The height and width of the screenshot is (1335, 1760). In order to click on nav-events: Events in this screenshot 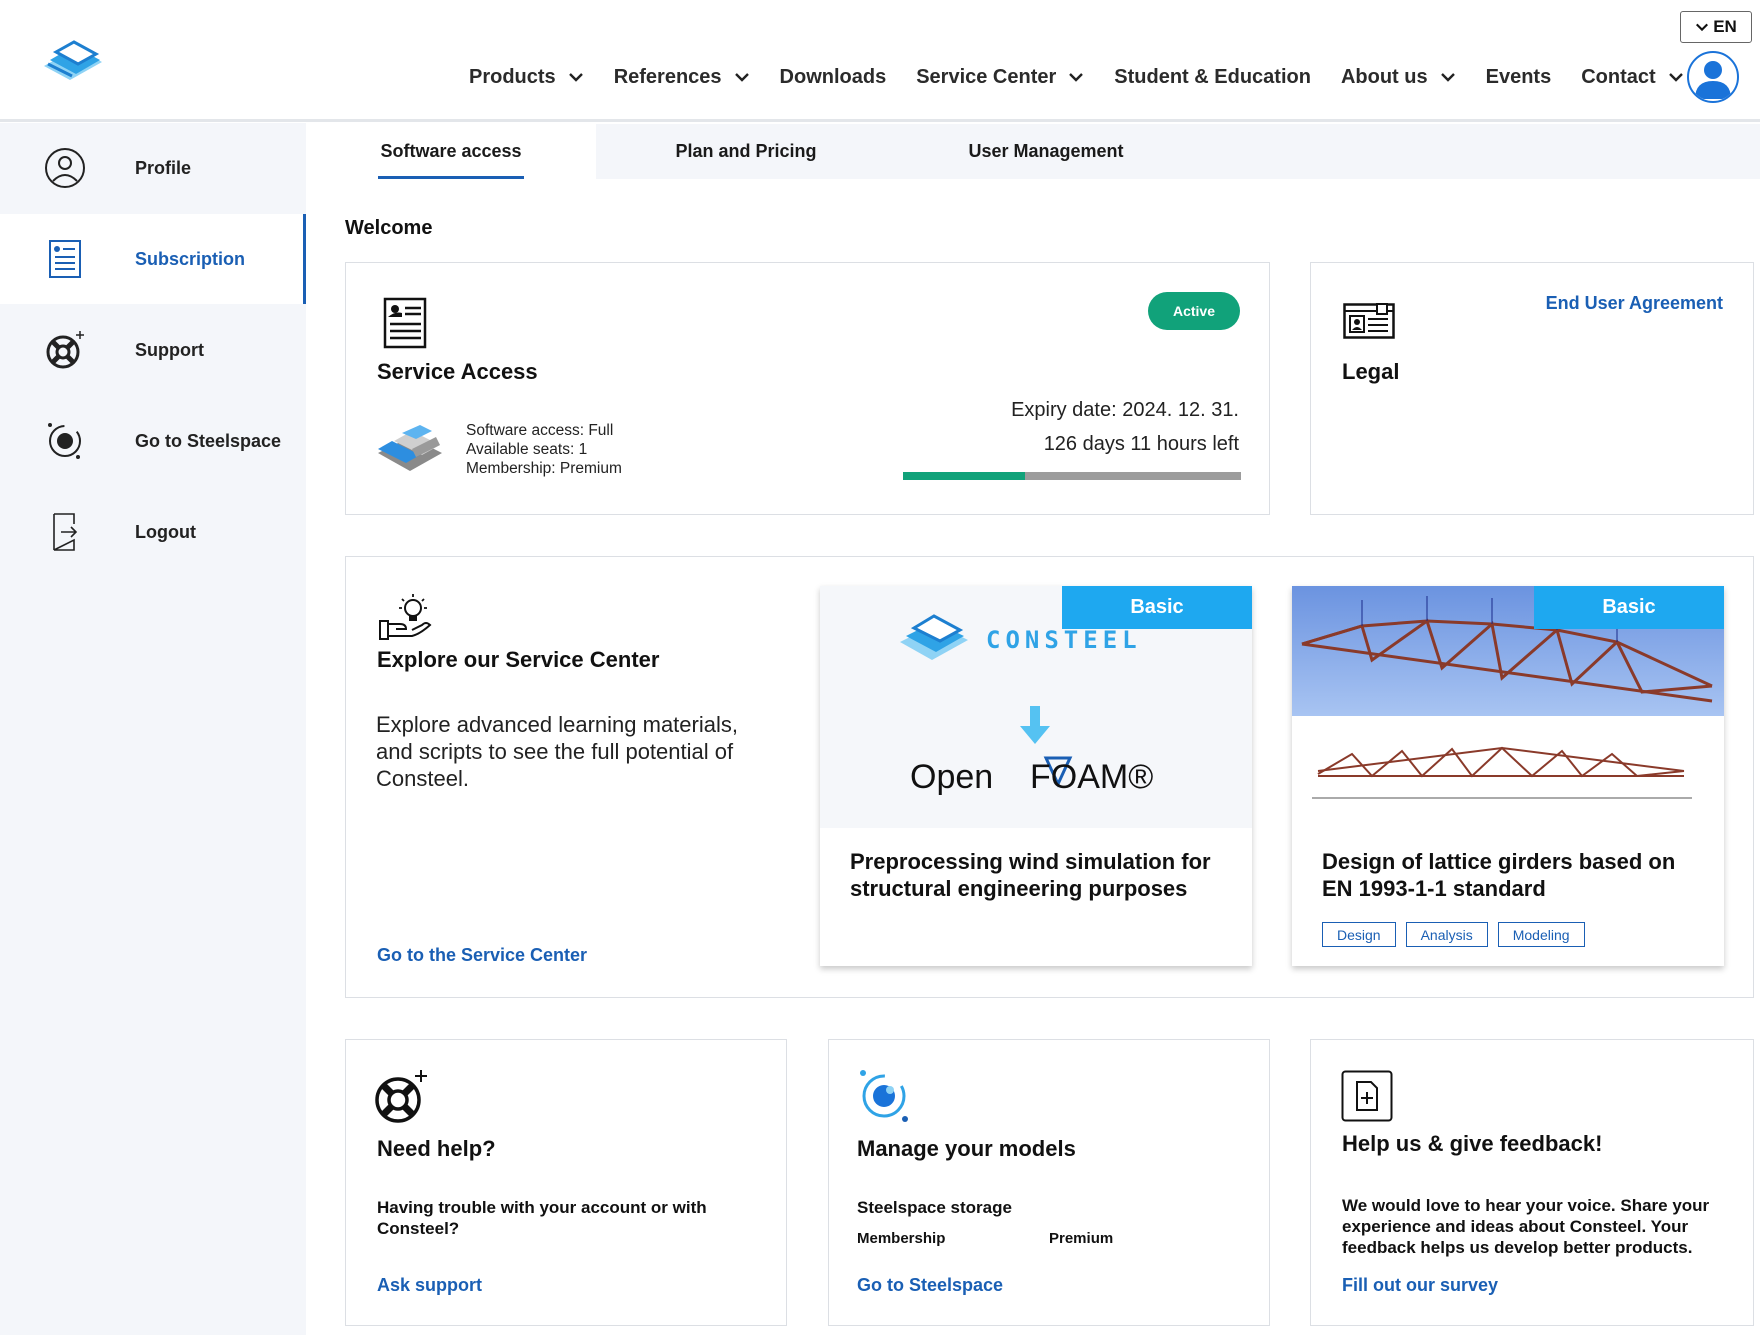, I will do `click(1519, 77)`.